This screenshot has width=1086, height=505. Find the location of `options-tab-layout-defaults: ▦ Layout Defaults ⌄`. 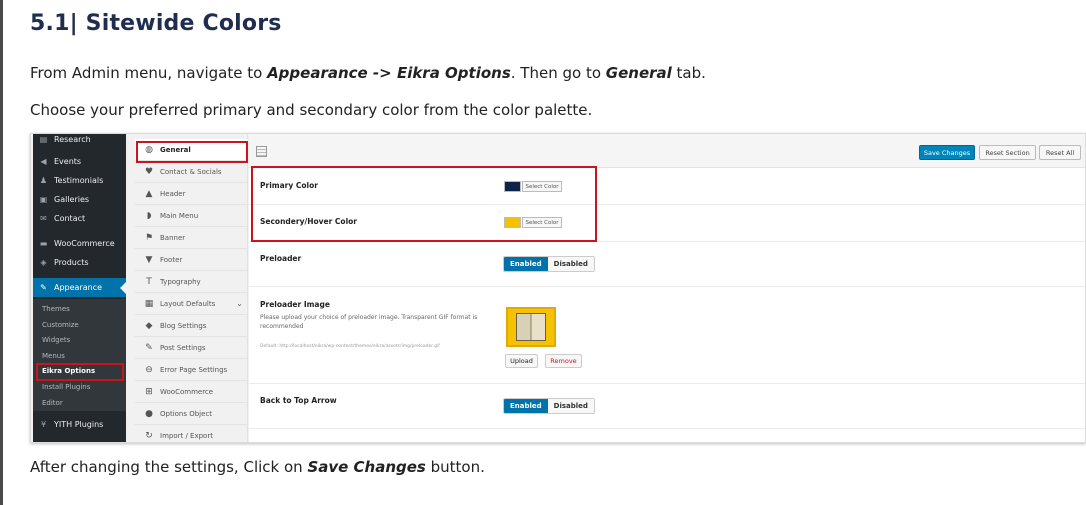

options-tab-layout-defaults: ▦ Layout Defaults ⌄ is located at coordinates (191, 304).